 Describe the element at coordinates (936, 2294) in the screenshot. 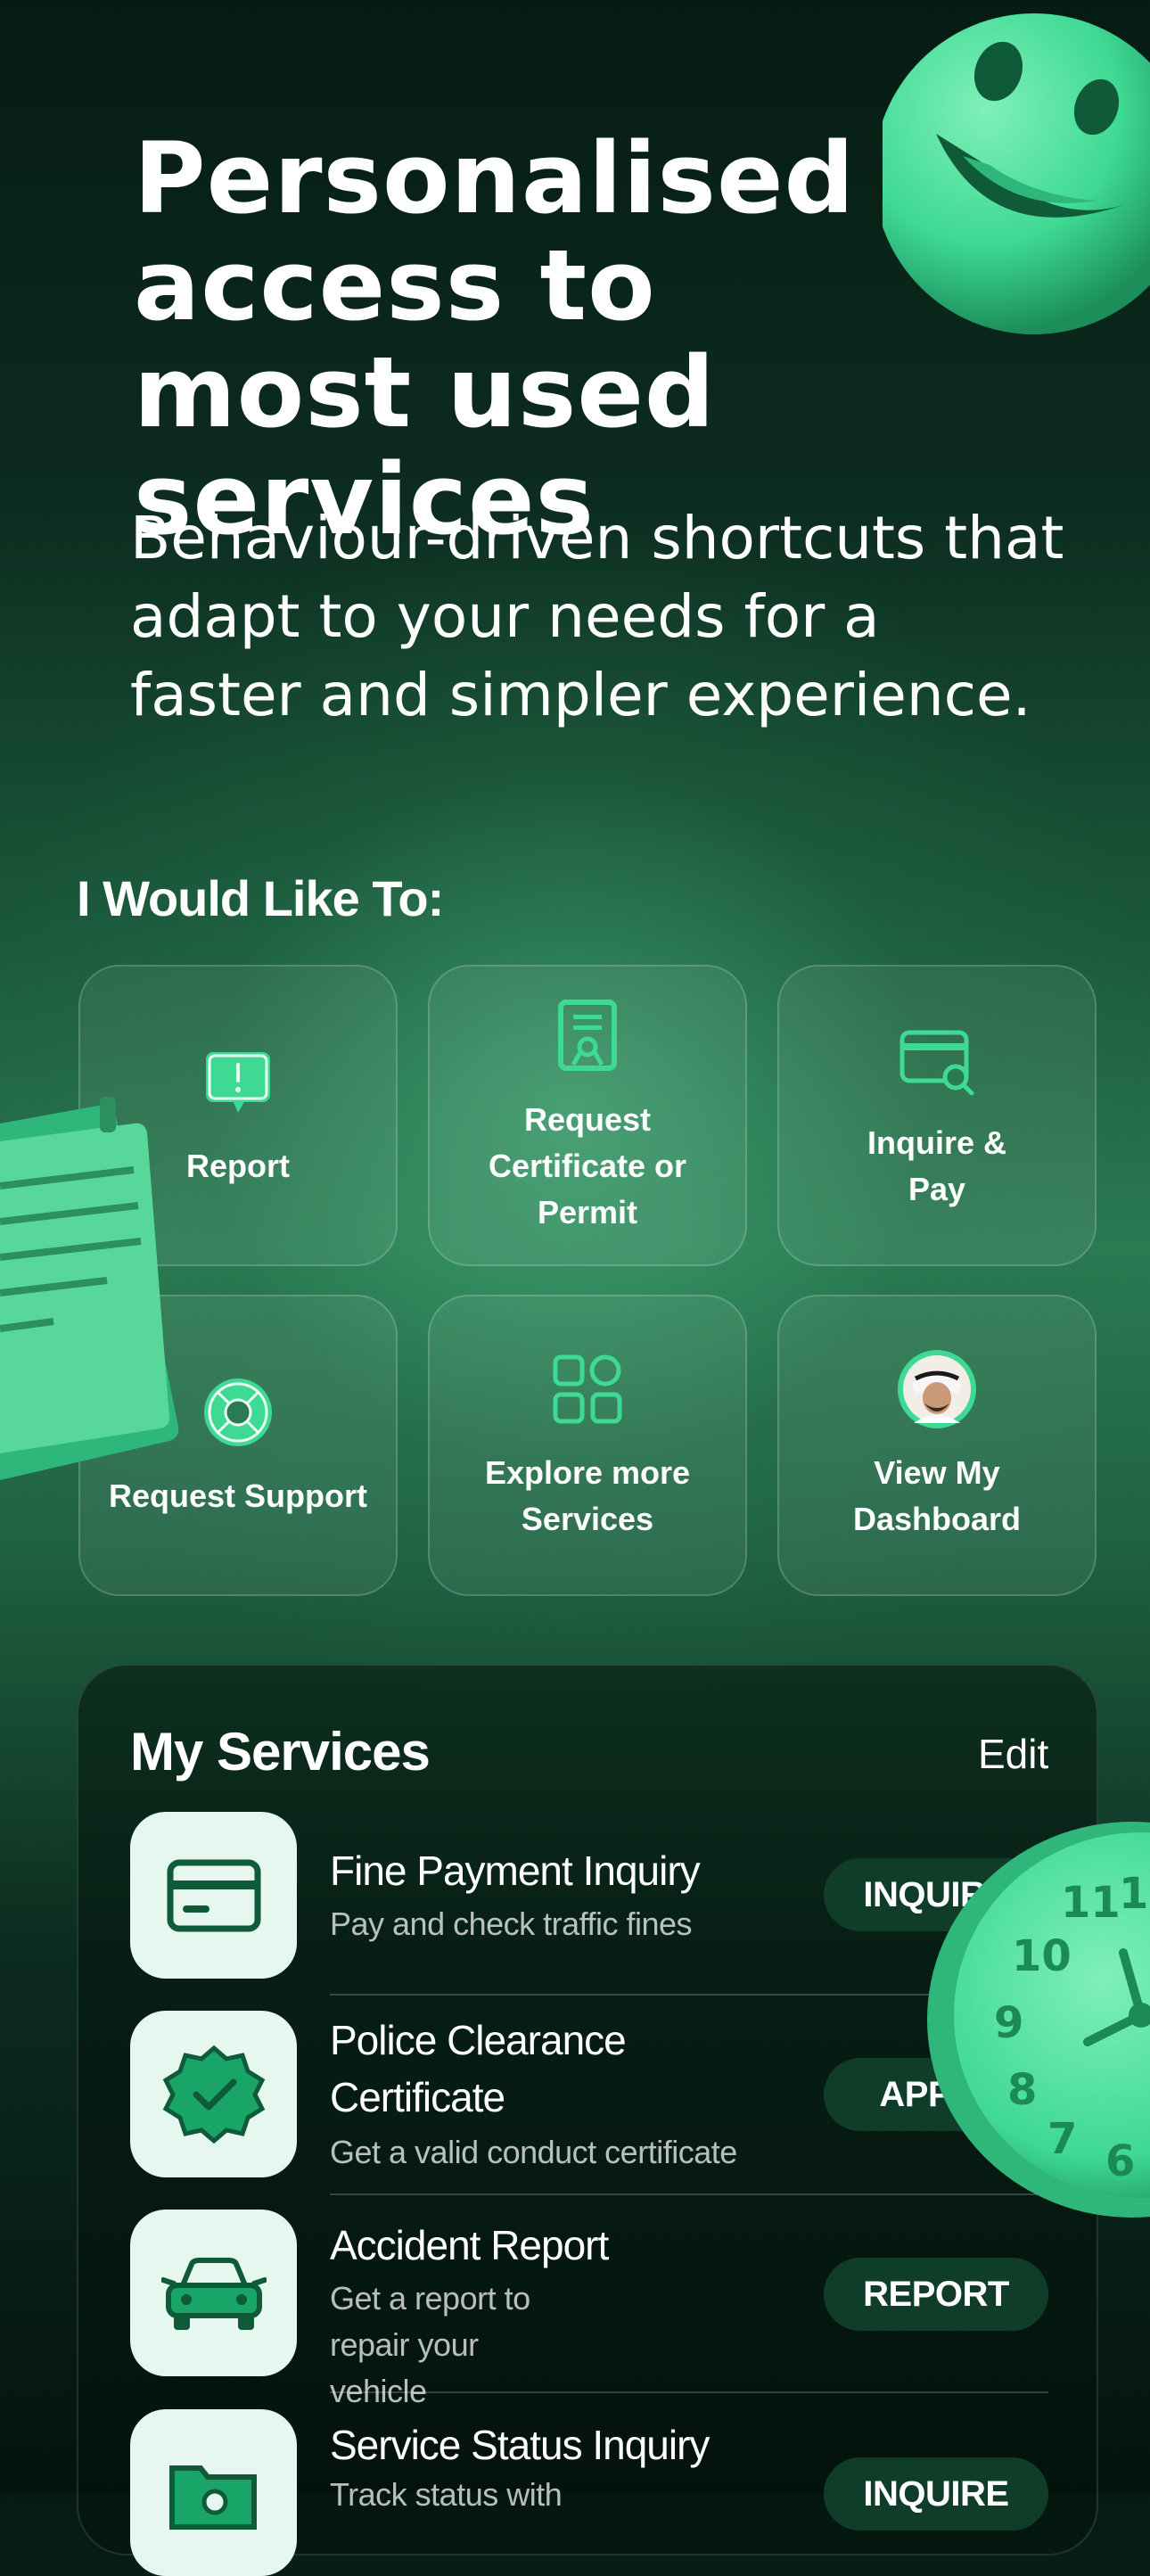

I see `report-button: REPORT` at that location.